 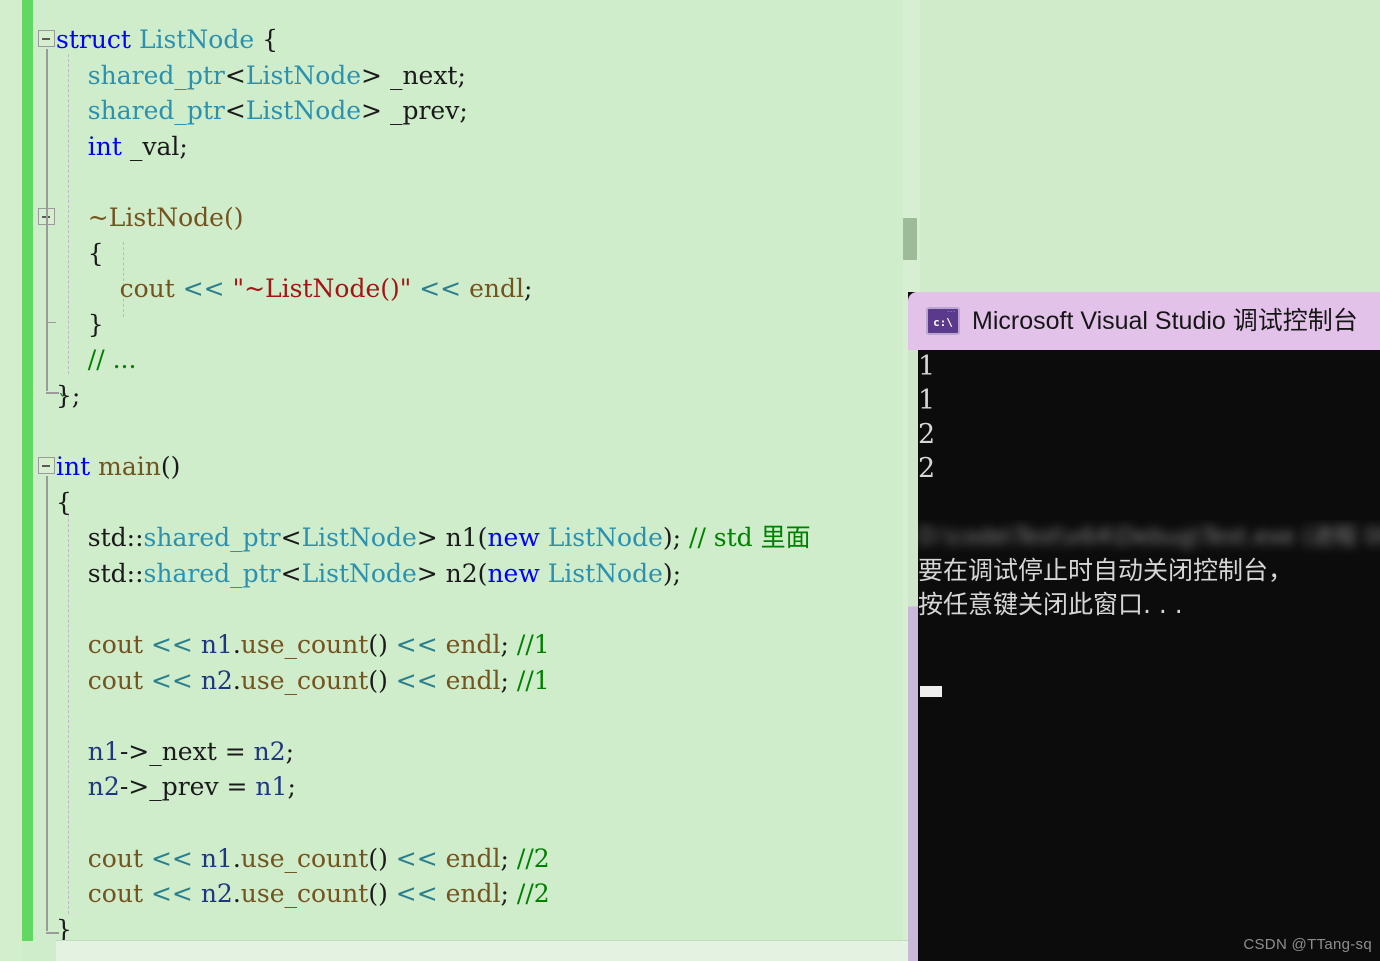 What do you see at coordinates (488, 467) in the screenshot?
I see `code-line: int main()` at bounding box center [488, 467].